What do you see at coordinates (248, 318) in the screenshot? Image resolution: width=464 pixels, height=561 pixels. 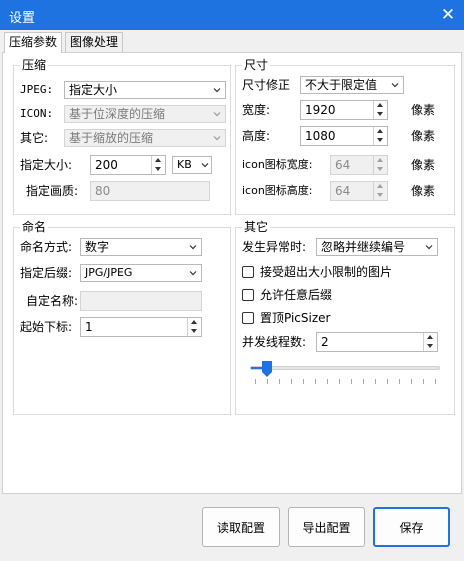 I see `always-on-top-checkbox` at bounding box center [248, 318].